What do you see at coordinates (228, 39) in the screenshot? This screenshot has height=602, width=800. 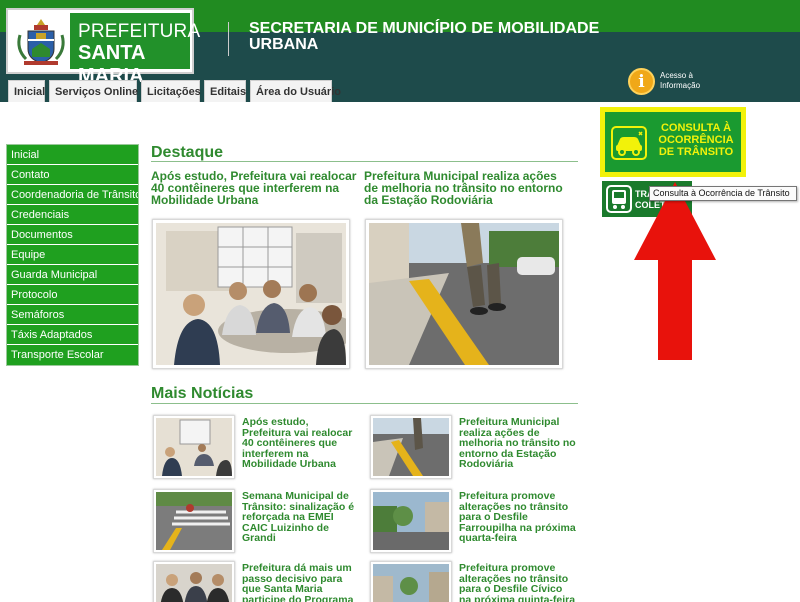 I see `header-divider` at bounding box center [228, 39].